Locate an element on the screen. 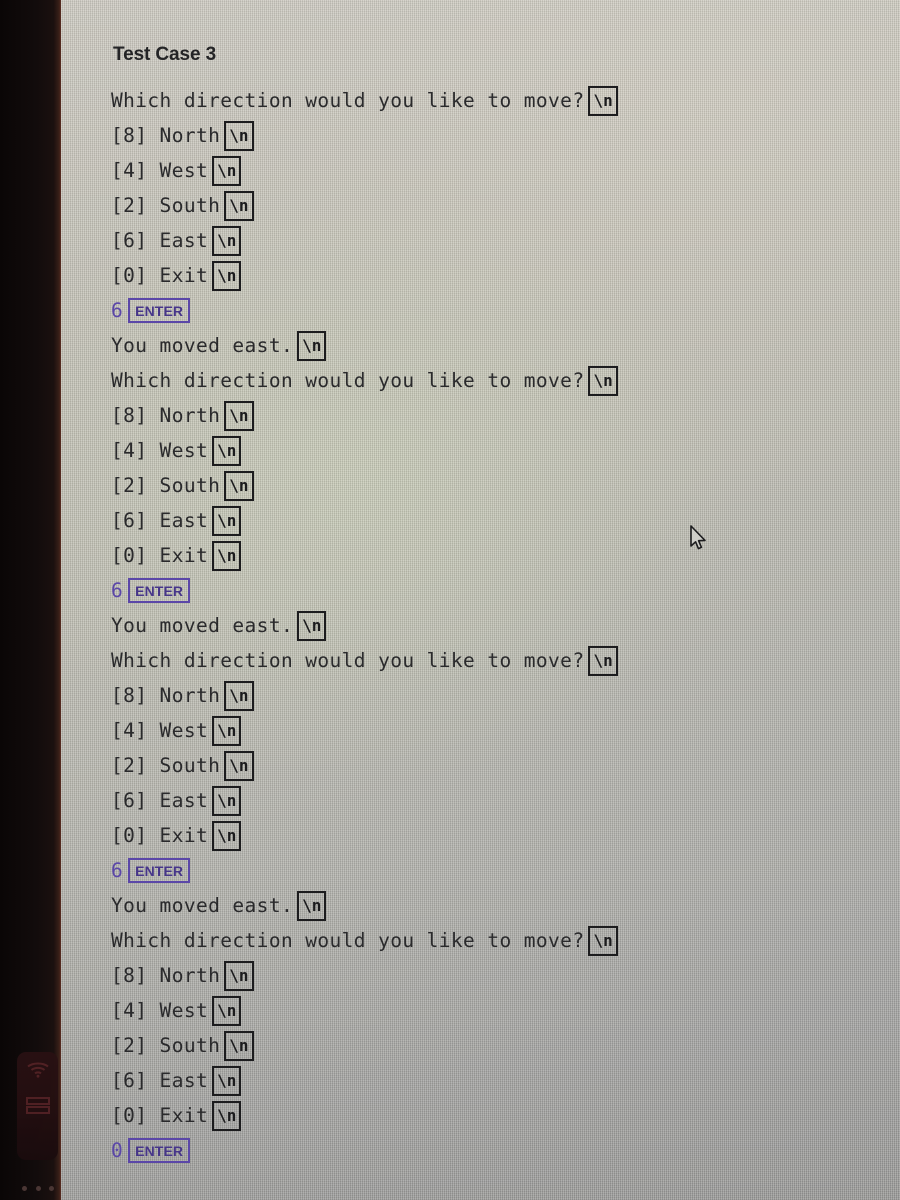  keyboard-icon is located at coordinates (37, 1108).